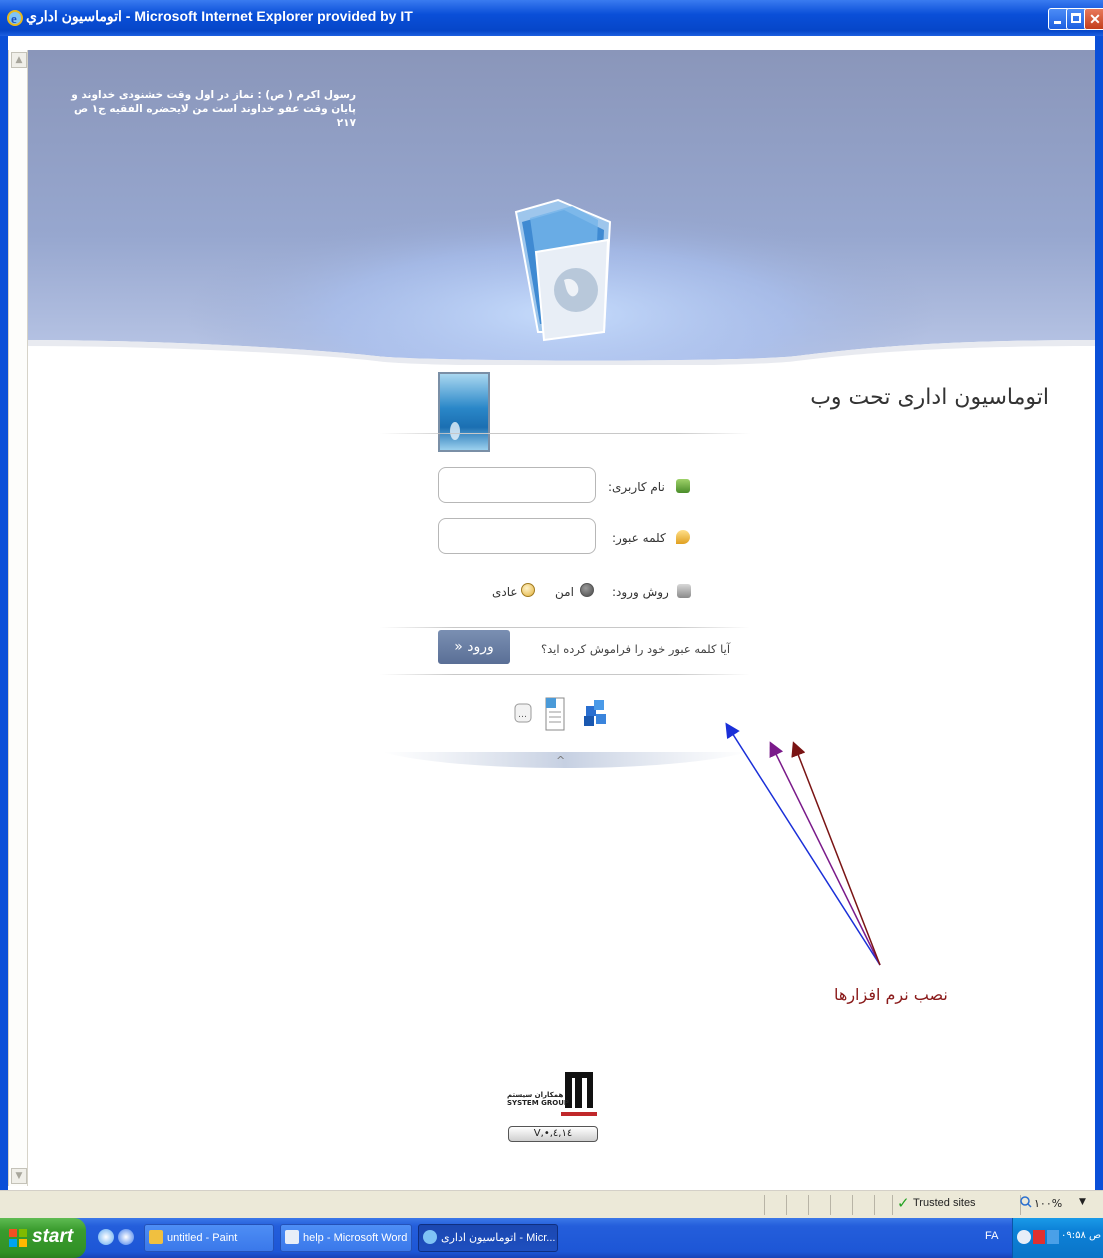  Describe the element at coordinates (19, 60) in the screenshot. I see `scroll-up-icon: ▲` at that location.